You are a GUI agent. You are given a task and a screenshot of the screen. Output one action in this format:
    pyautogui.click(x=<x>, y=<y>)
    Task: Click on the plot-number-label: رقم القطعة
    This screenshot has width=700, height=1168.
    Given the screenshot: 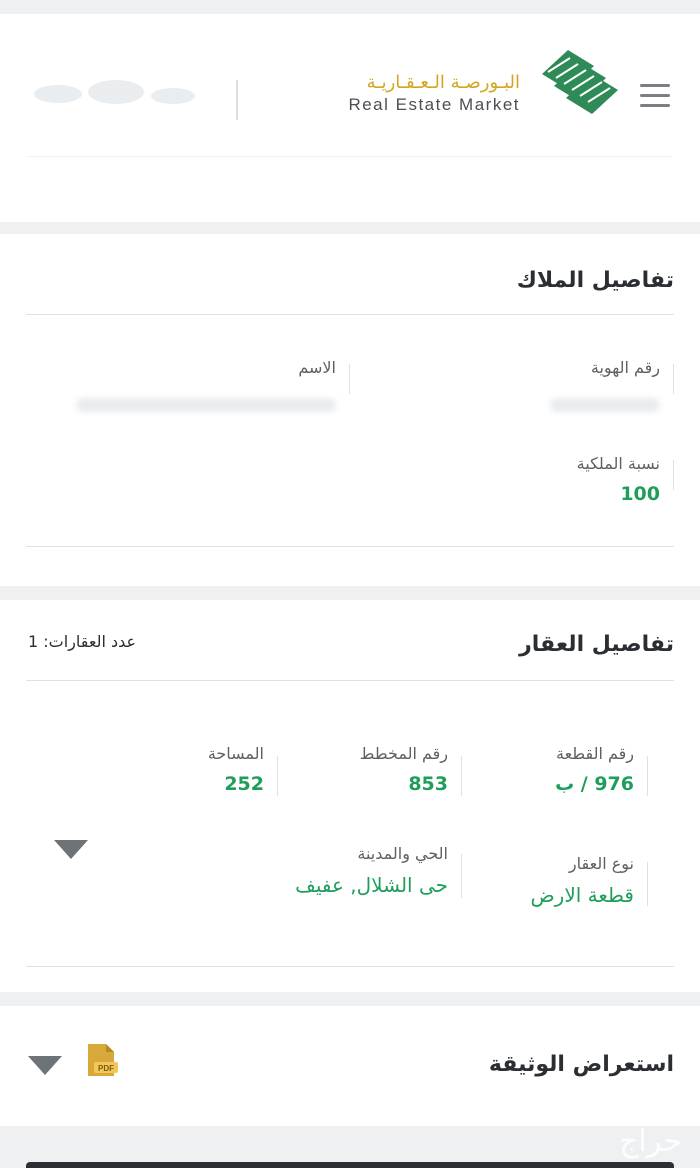 What is the action you would take?
    pyautogui.click(x=595, y=753)
    